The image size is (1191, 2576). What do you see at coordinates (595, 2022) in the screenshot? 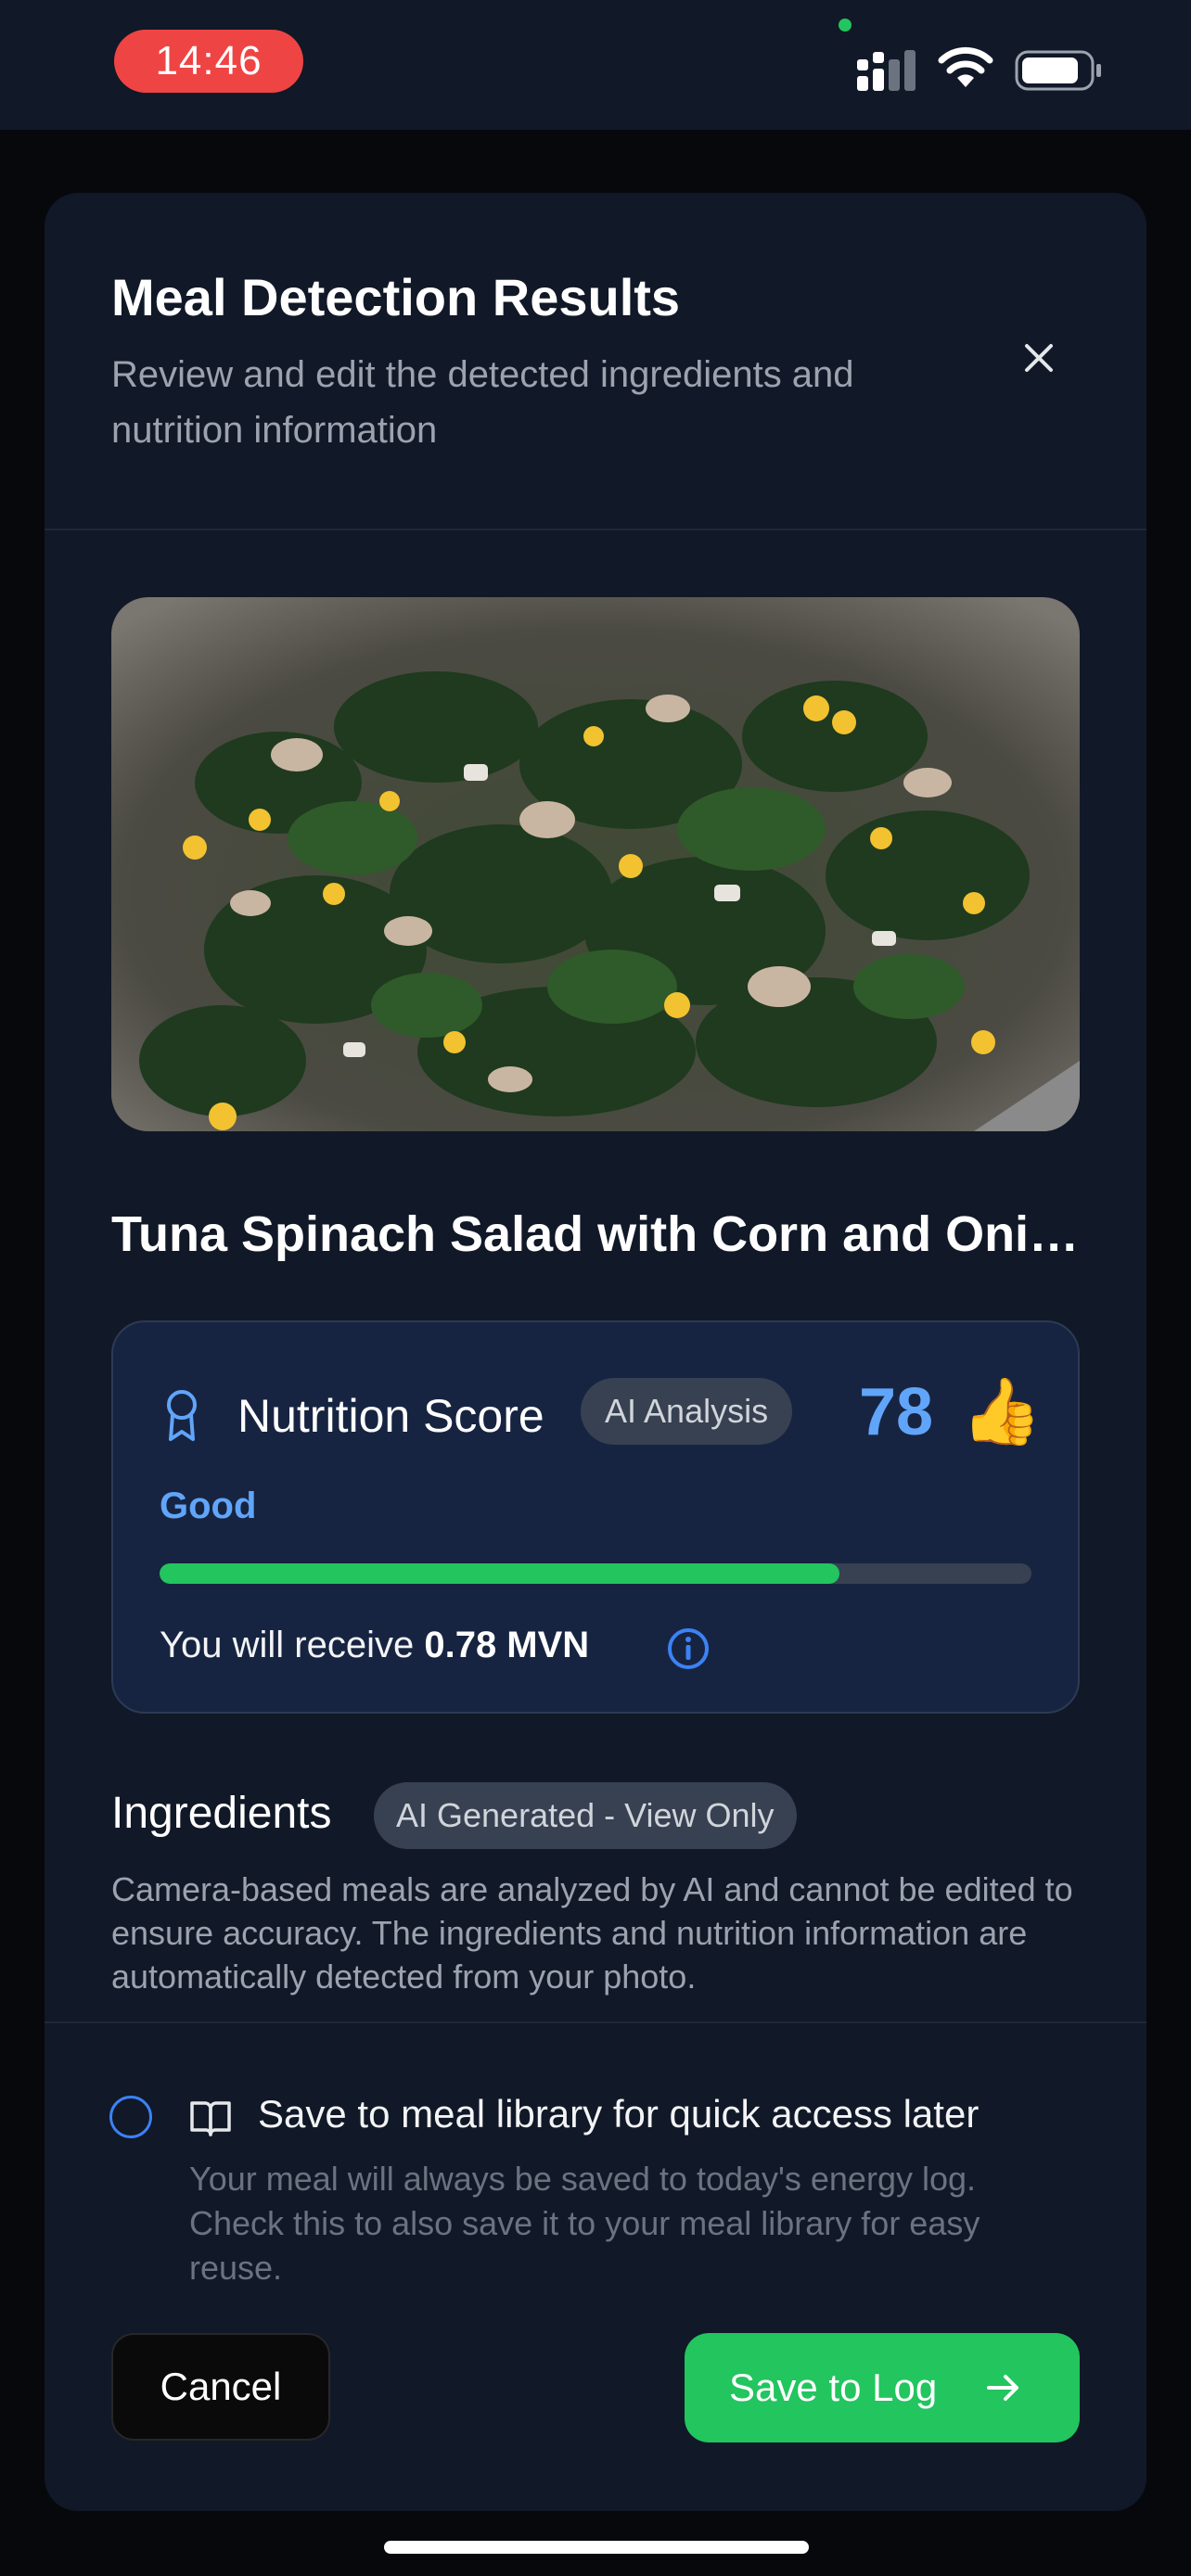
I see `footer-divider` at bounding box center [595, 2022].